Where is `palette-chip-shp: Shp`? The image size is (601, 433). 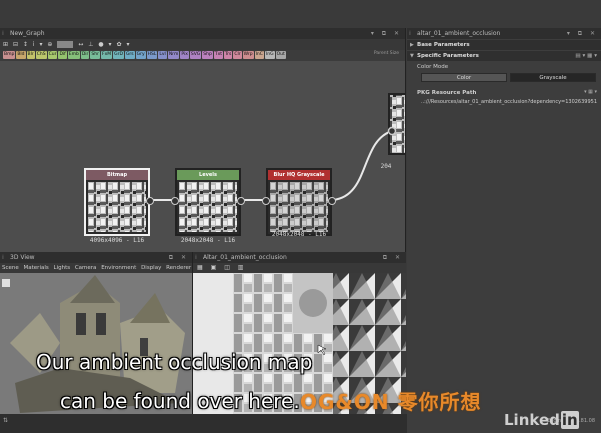
palette-chip-shp: Shp is located at coordinates (207, 55).